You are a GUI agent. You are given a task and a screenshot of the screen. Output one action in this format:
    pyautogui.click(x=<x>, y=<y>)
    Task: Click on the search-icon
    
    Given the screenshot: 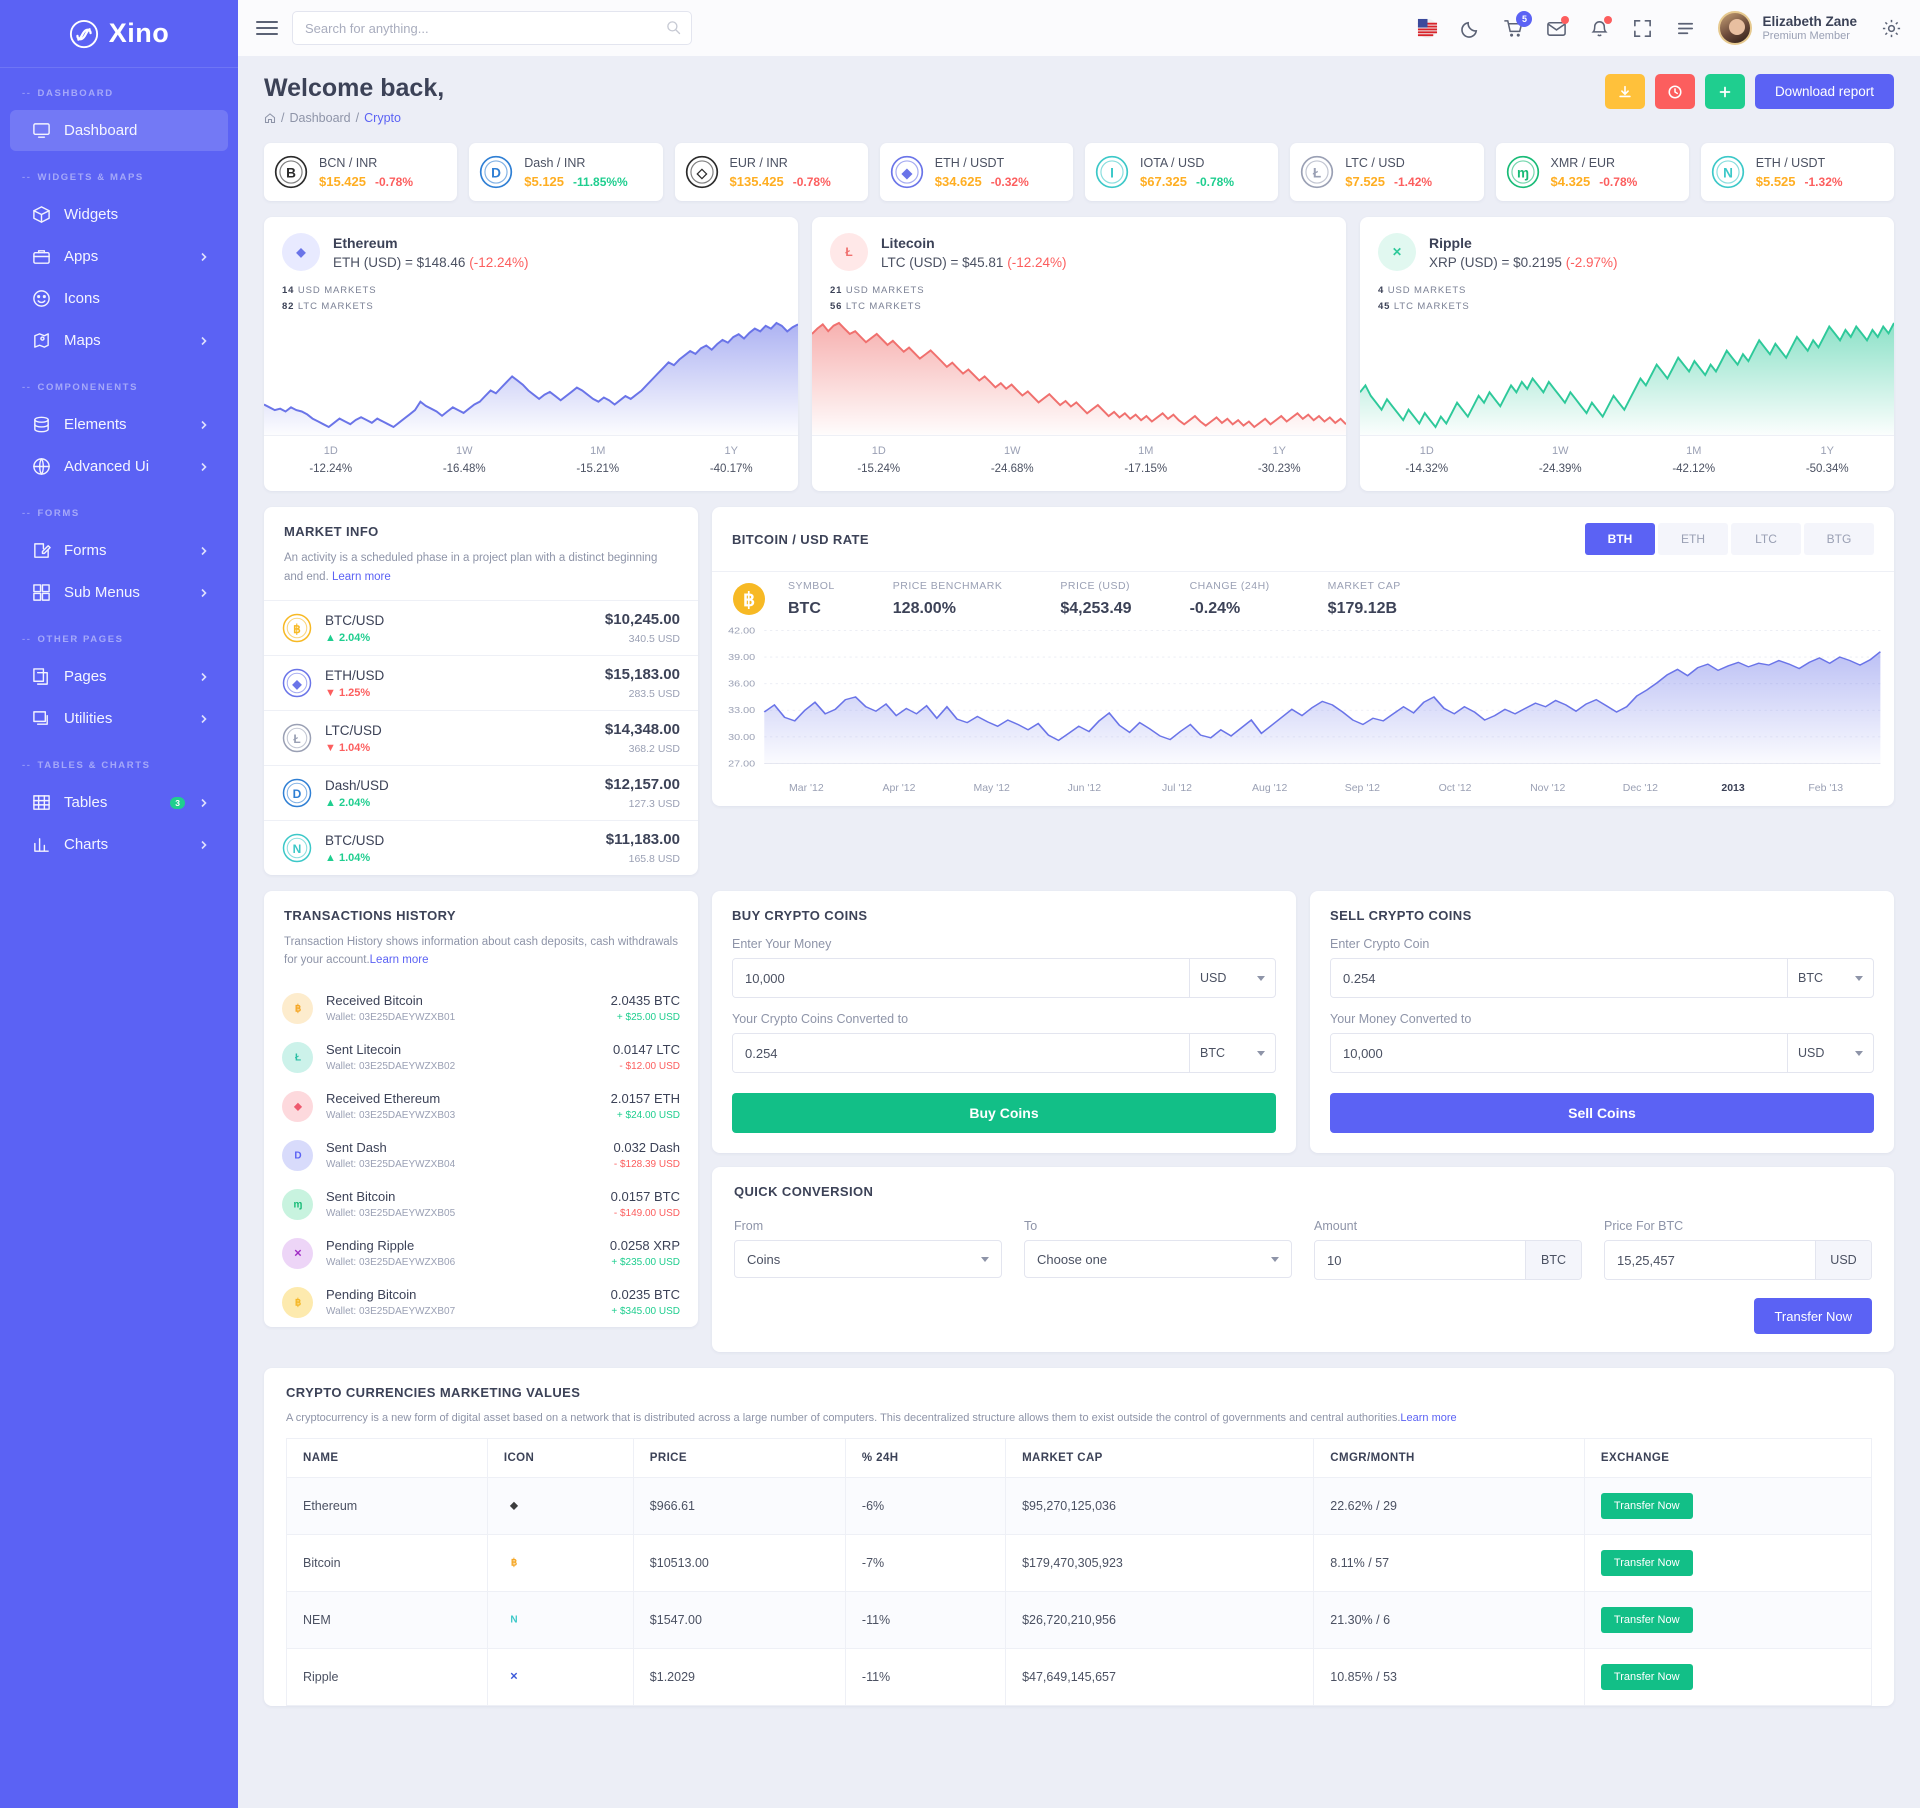 What is the action you would take?
    pyautogui.click(x=673, y=27)
    